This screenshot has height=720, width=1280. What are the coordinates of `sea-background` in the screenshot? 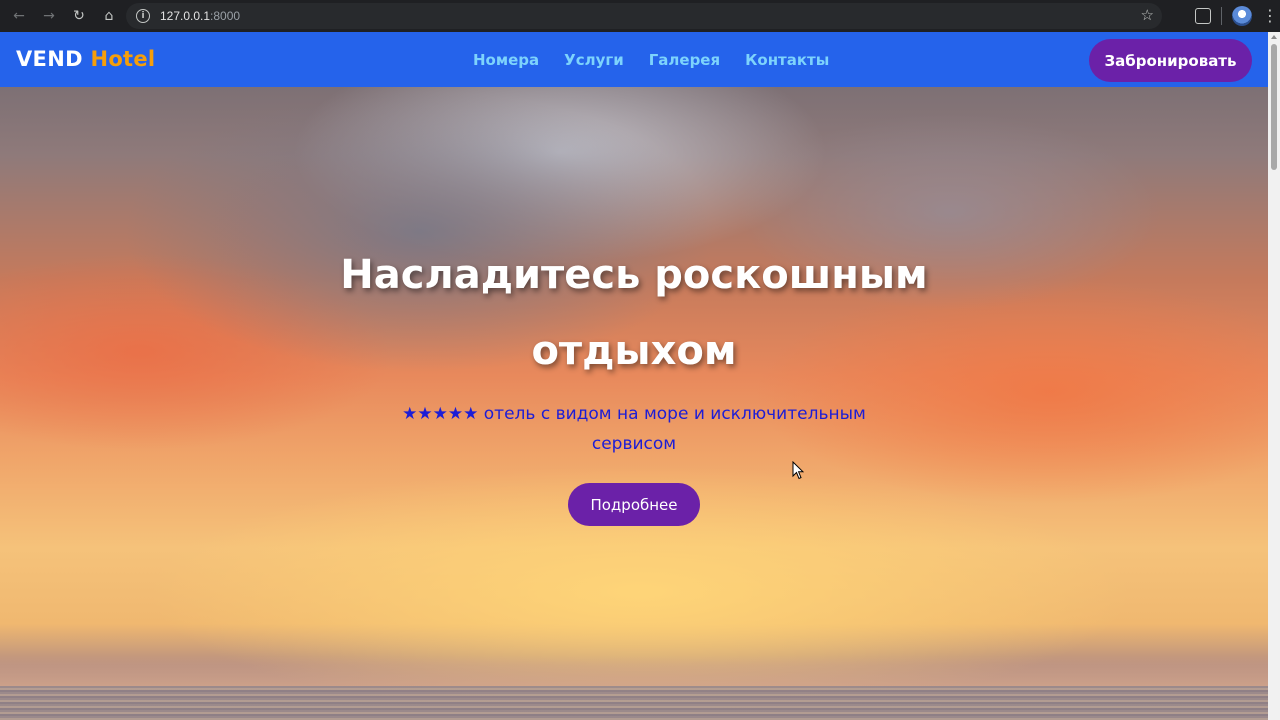 It's located at (634, 703).